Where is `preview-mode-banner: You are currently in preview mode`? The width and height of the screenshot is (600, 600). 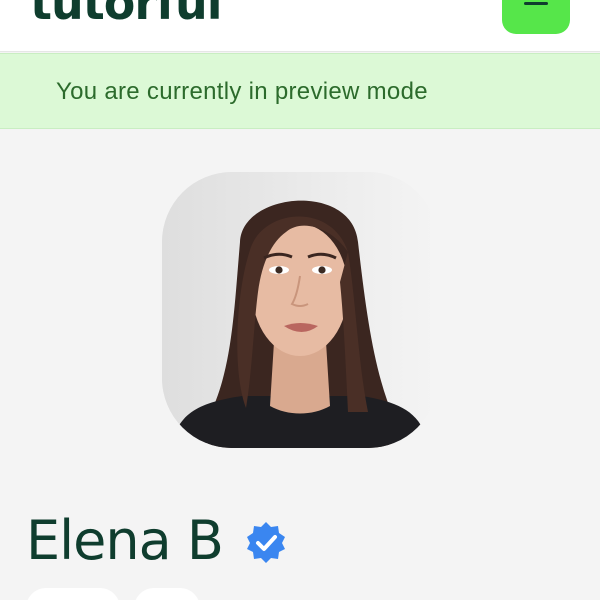
preview-mode-banner: You are currently in preview mode is located at coordinates (300, 91).